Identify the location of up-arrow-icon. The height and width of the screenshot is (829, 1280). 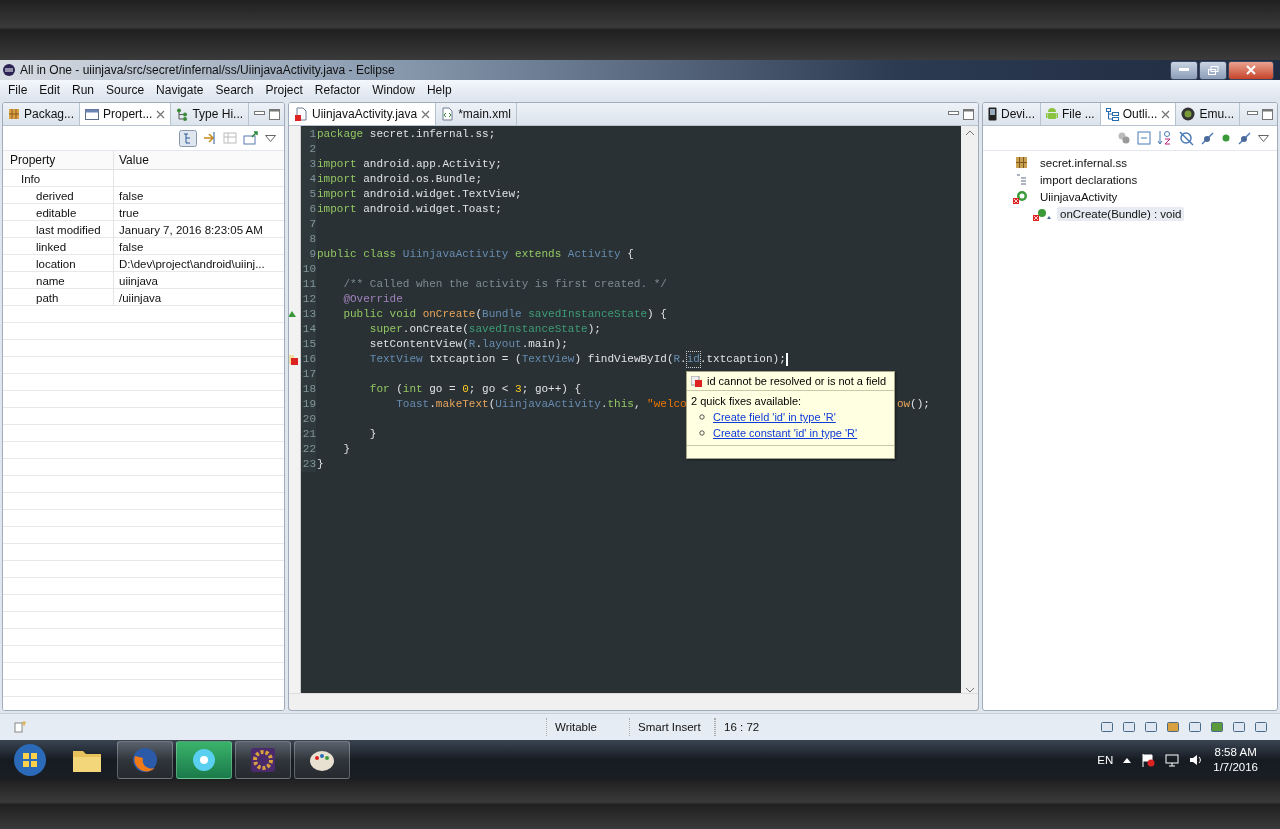
(1127, 760).